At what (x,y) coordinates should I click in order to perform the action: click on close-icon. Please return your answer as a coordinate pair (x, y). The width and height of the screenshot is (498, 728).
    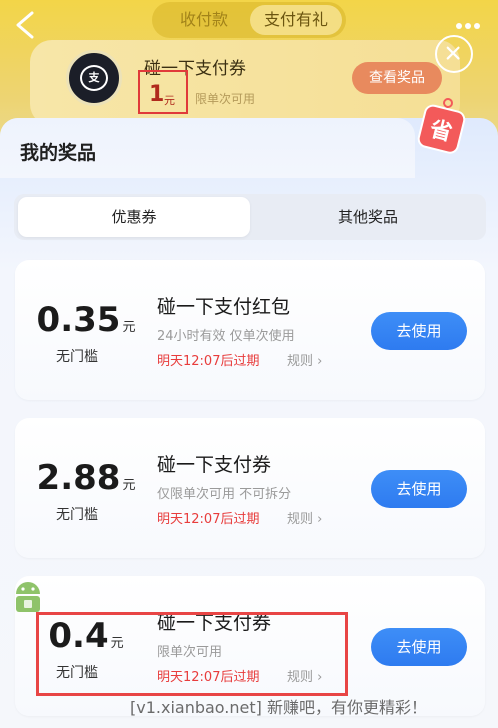
    Looking at the image, I should click on (454, 54).